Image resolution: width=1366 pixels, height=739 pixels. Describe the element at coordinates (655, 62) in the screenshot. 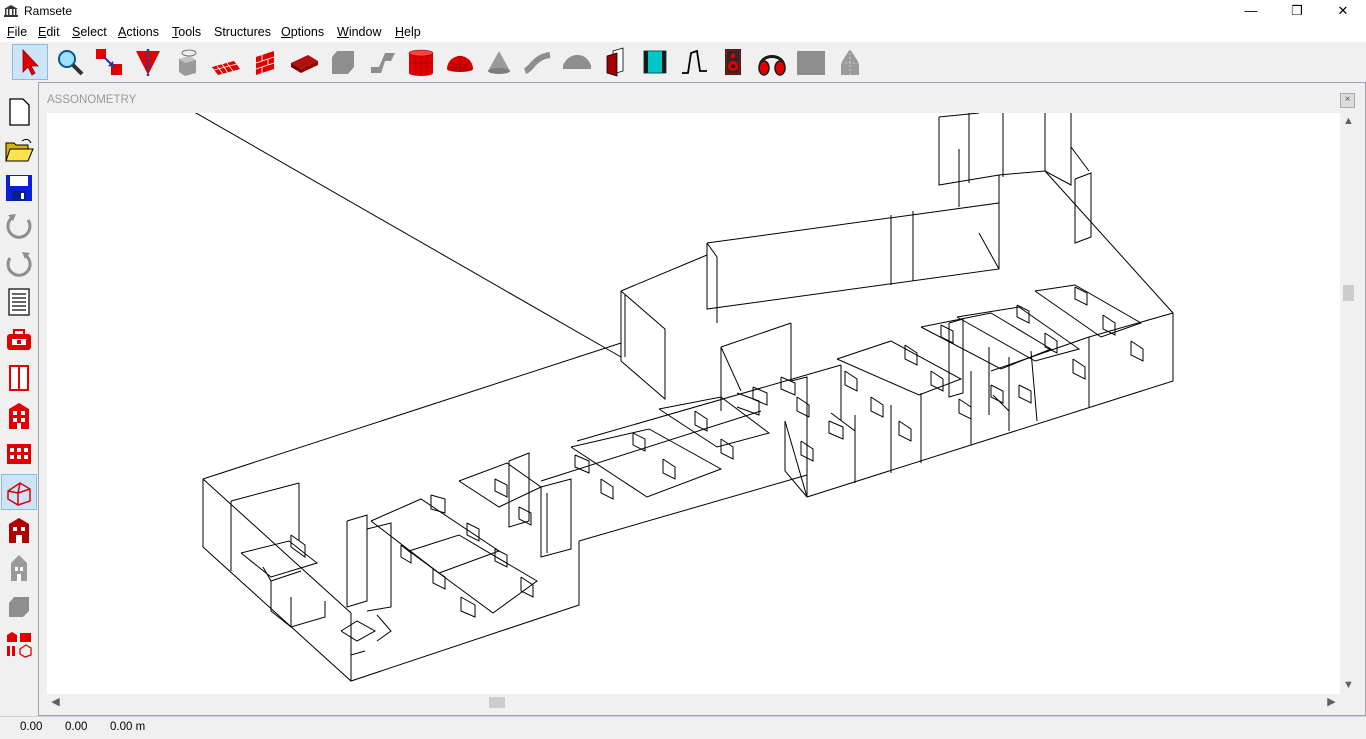

I see `panel-icon` at that location.